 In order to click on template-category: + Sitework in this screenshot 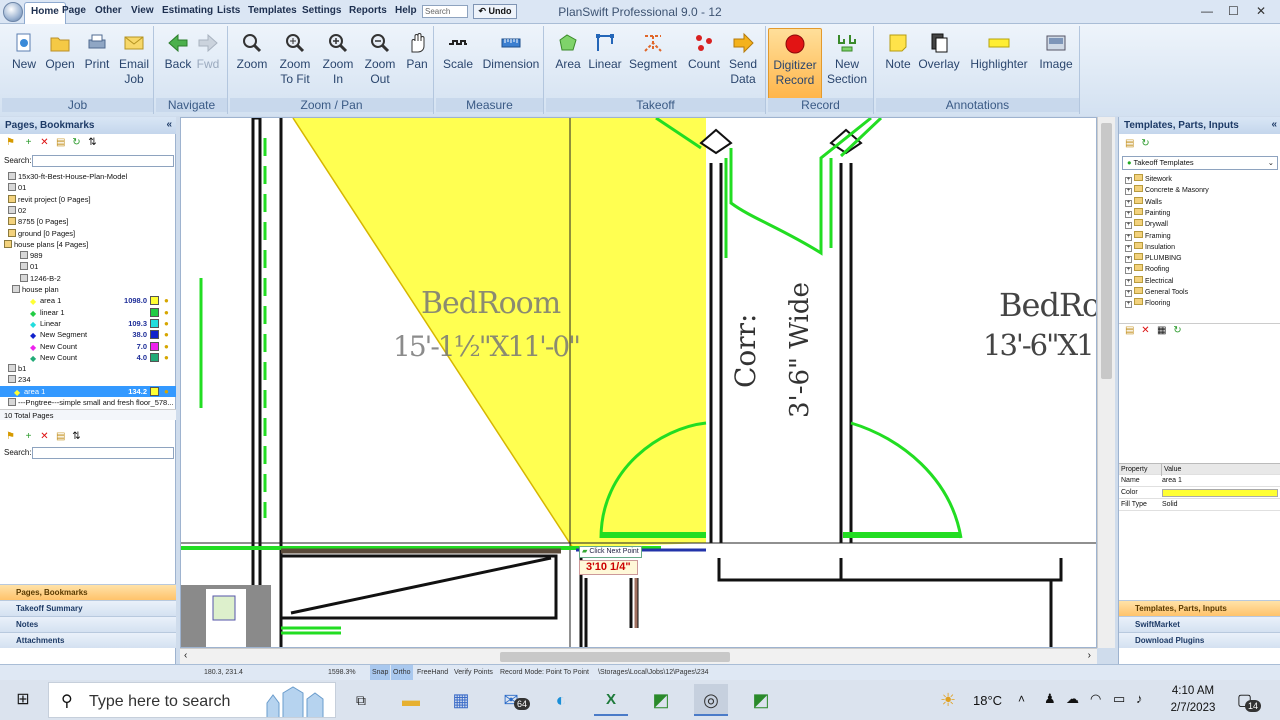, I will do `click(1148, 179)`.